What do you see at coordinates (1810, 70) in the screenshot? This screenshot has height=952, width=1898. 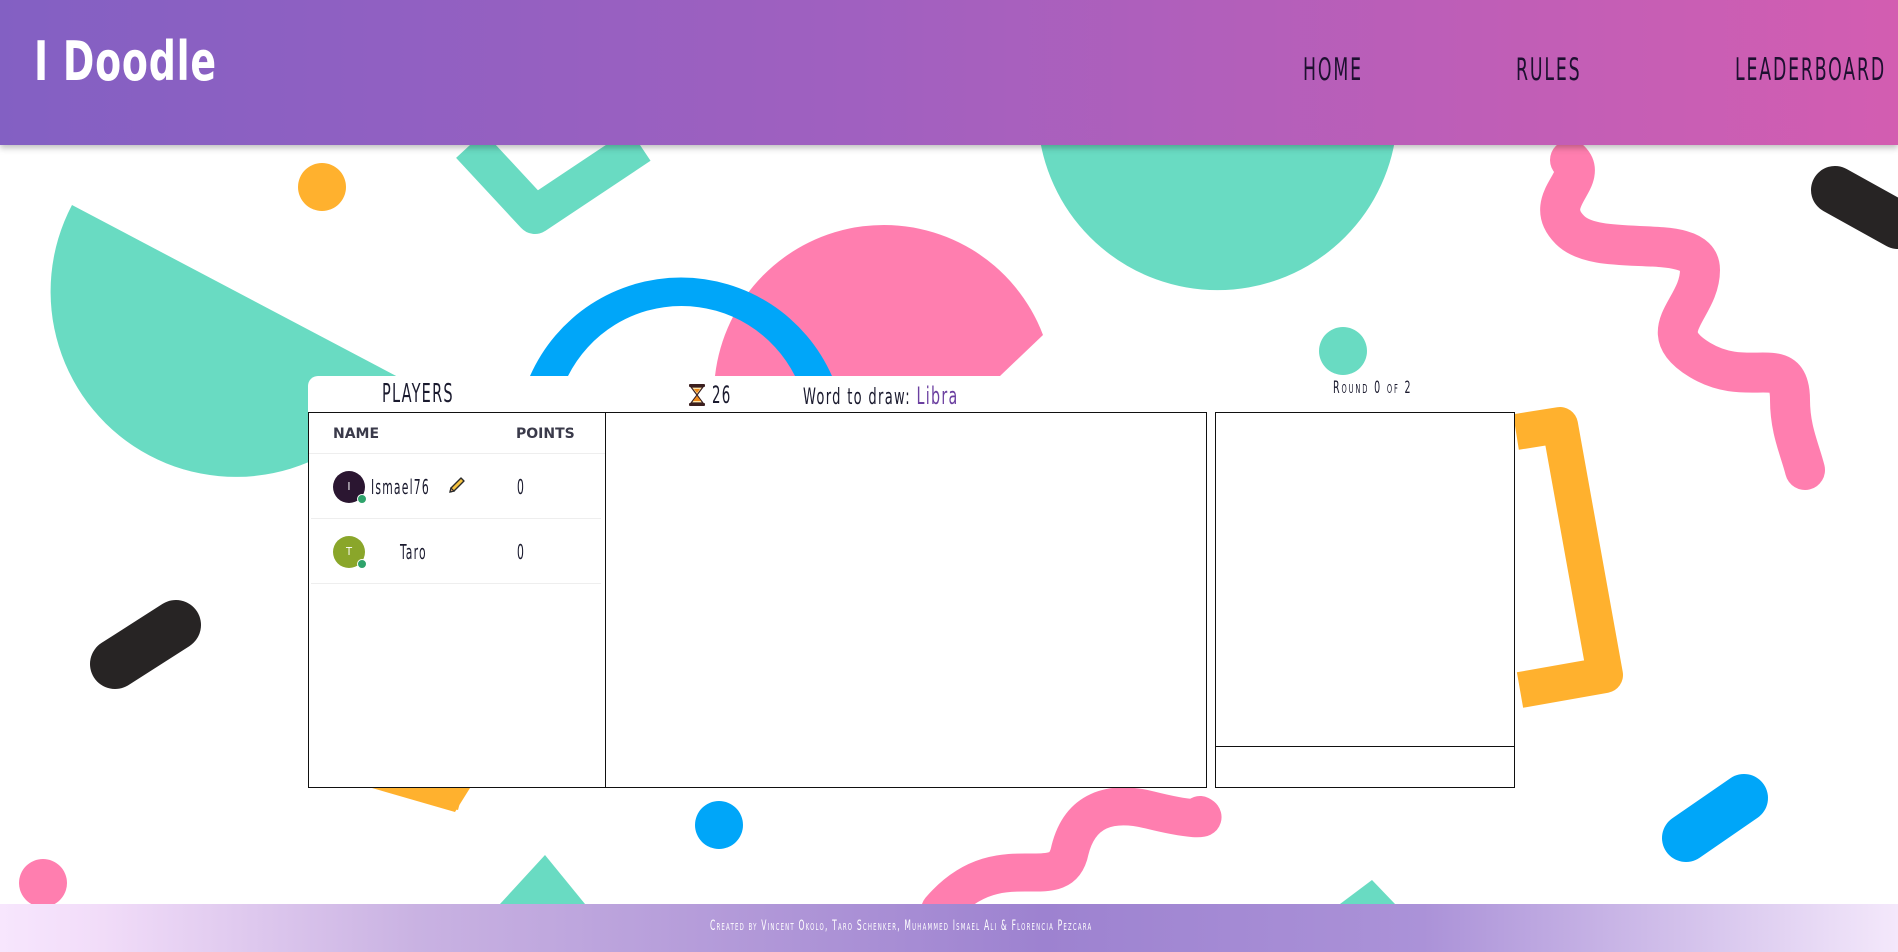 I see `nav-leaderboard-link: LEADERBOARD` at bounding box center [1810, 70].